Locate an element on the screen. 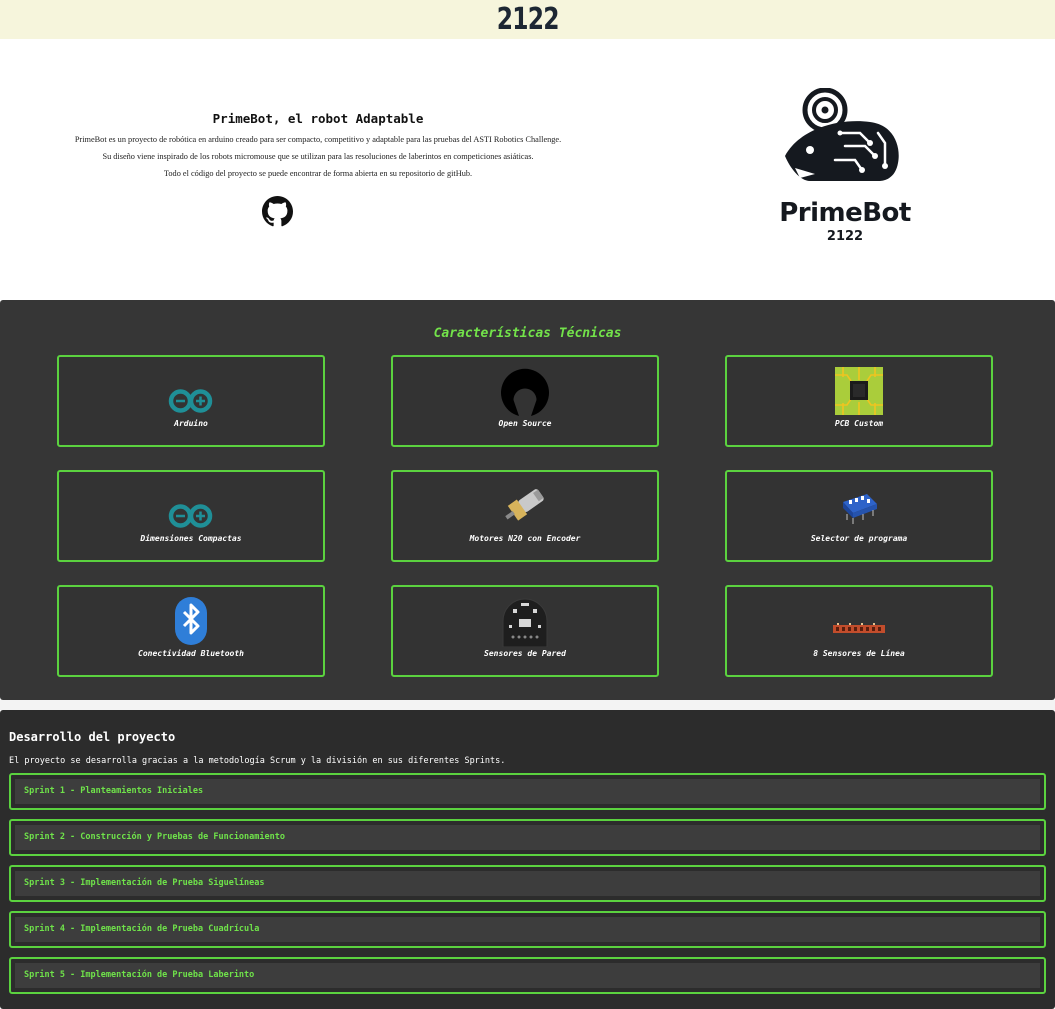 The width and height of the screenshot is (1055, 1009). feature-card-pcb: PCB Custom is located at coordinates (859, 401).